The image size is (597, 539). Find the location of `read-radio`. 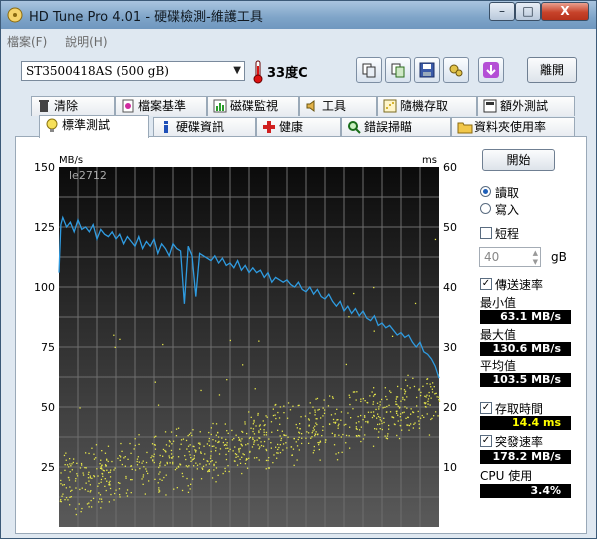

read-radio is located at coordinates (485, 191).